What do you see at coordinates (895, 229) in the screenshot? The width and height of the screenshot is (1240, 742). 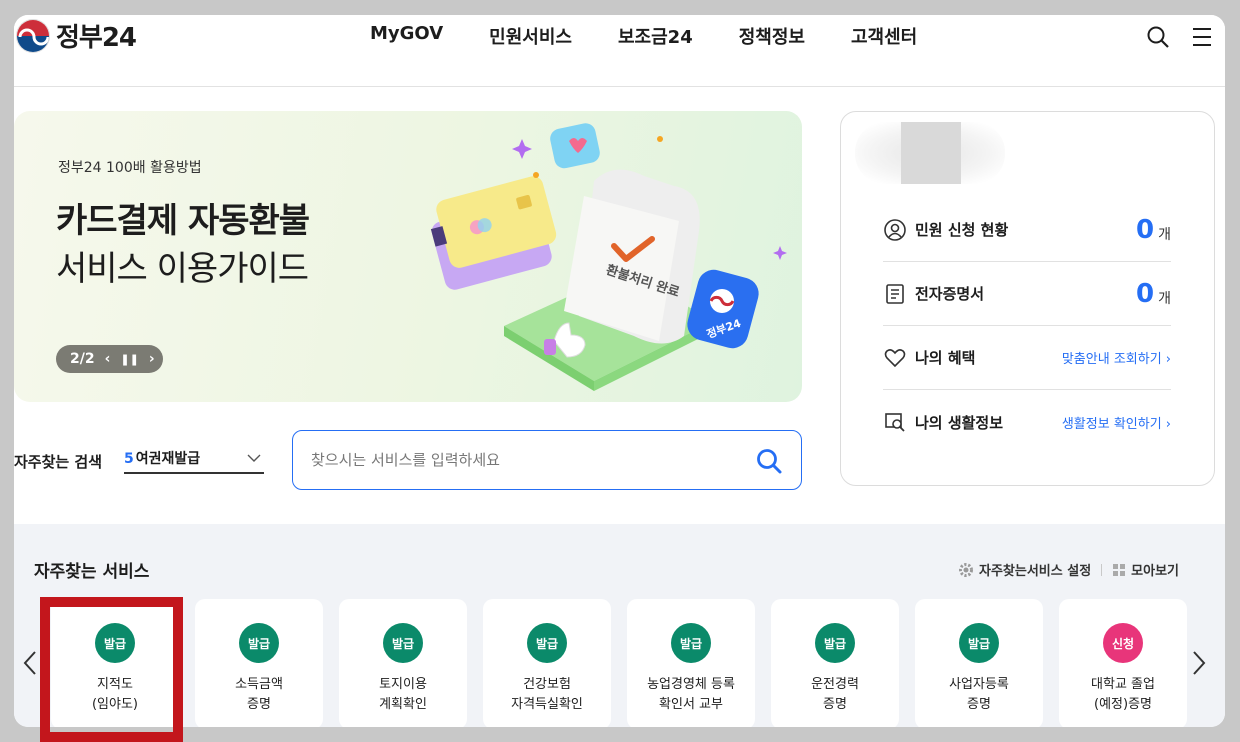 I see `user-circle-icon` at bounding box center [895, 229].